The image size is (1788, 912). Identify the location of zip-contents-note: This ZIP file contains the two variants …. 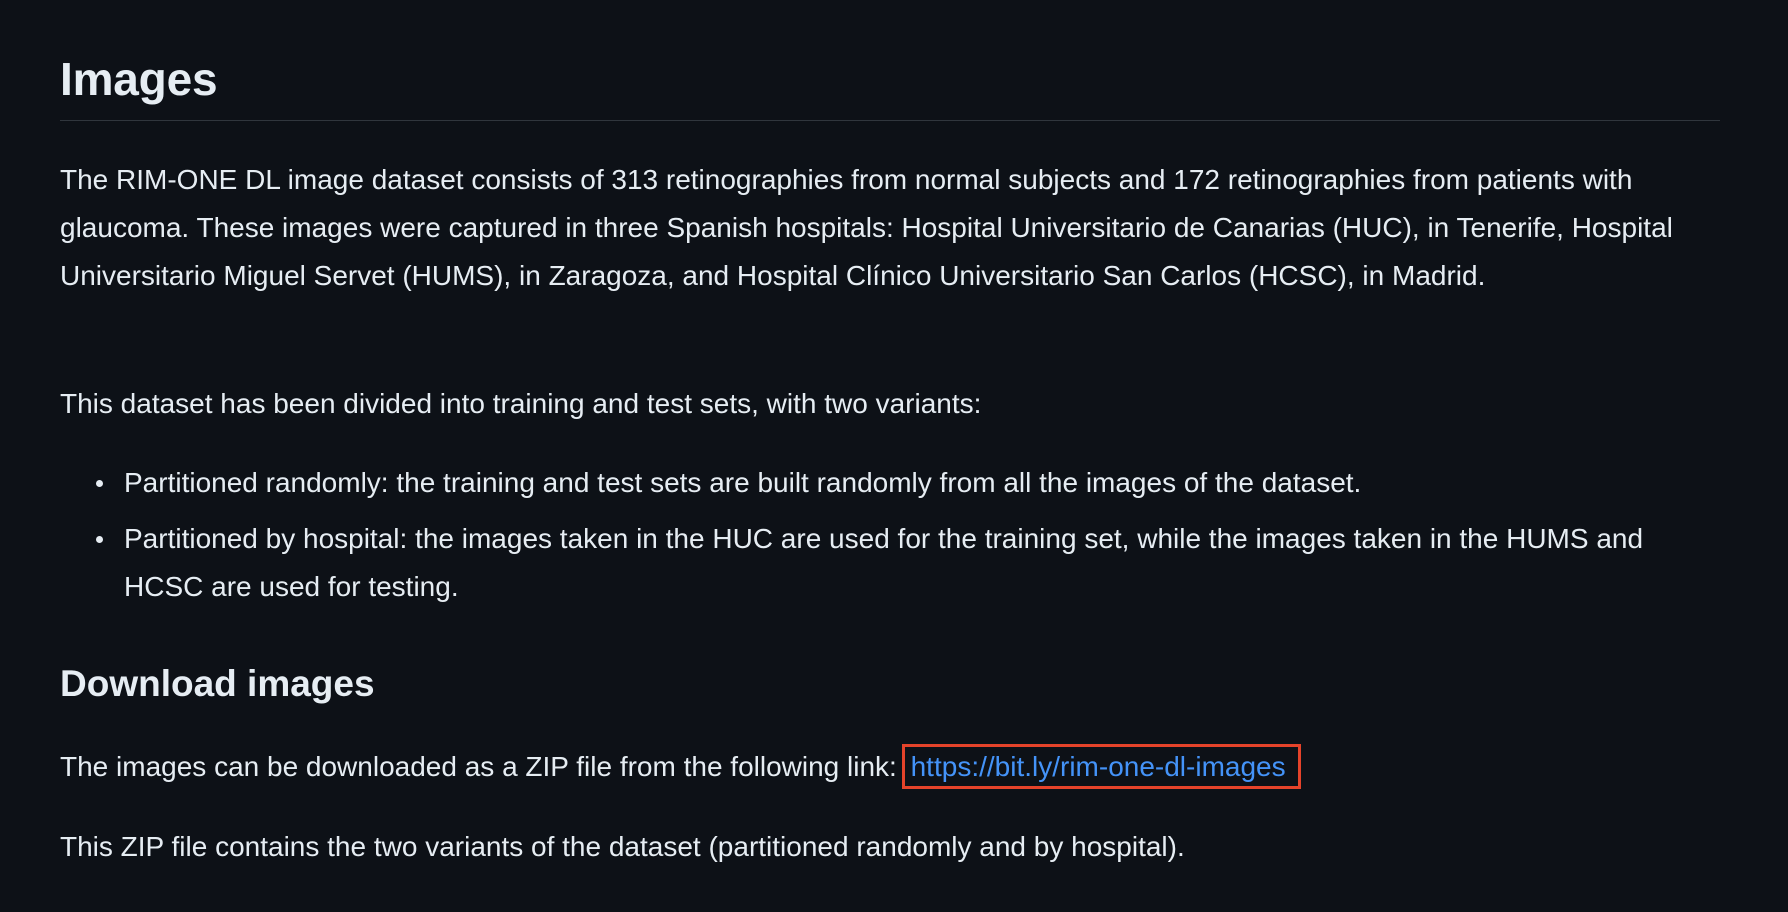
(622, 846).